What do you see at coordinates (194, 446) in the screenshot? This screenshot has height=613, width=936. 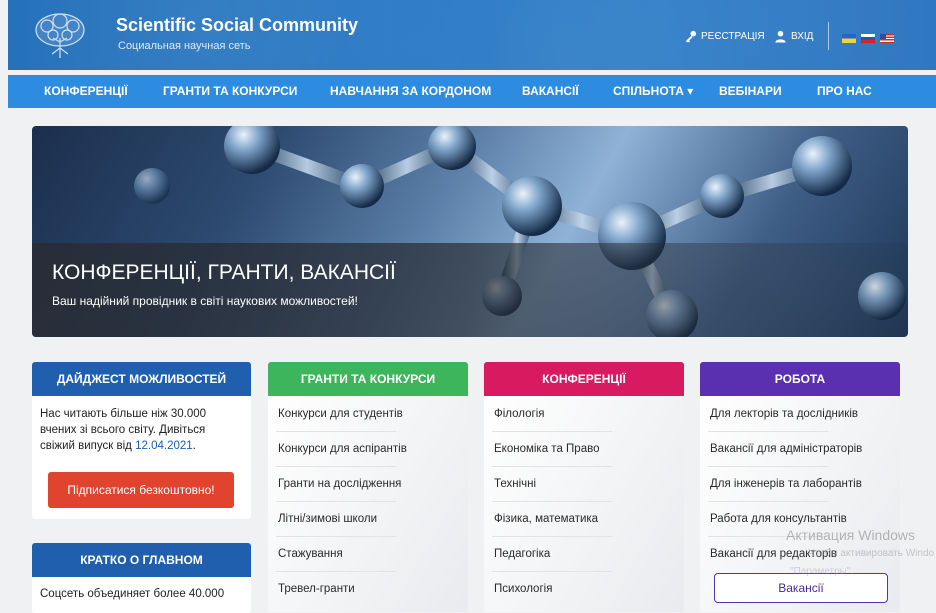 I see `digest-period: .` at bounding box center [194, 446].